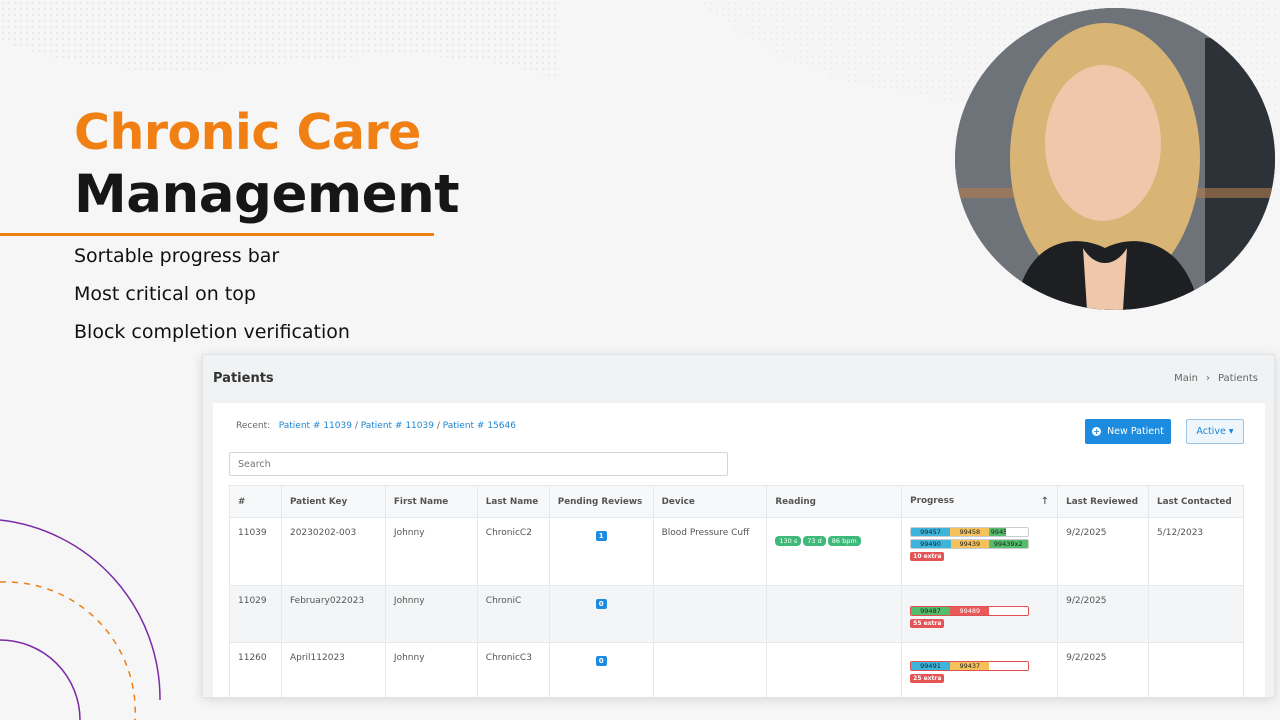  What do you see at coordinates (253, 426) in the screenshot?
I see `recent-label: Recent:` at bounding box center [253, 426].